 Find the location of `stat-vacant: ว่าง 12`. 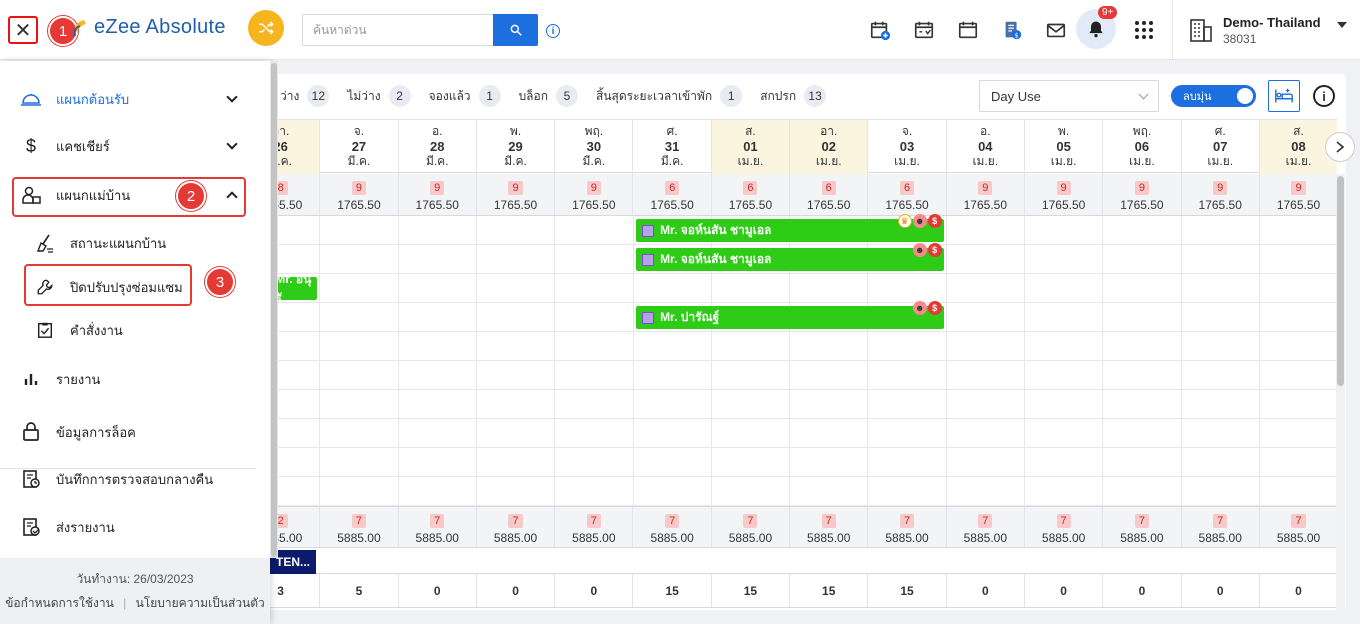

stat-vacant: ว่าง 12 is located at coordinates (305, 96).